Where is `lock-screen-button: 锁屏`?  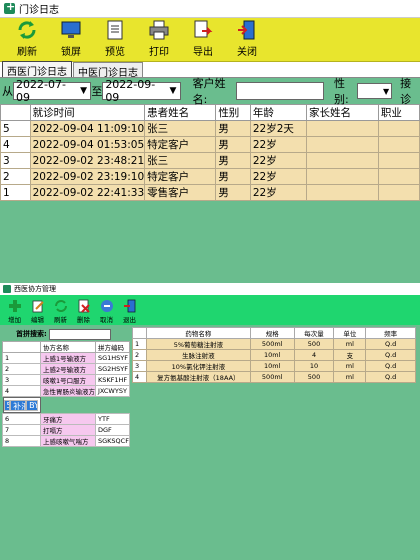
lock-screen-button: 锁屏 is located at coordinates (71, 39).